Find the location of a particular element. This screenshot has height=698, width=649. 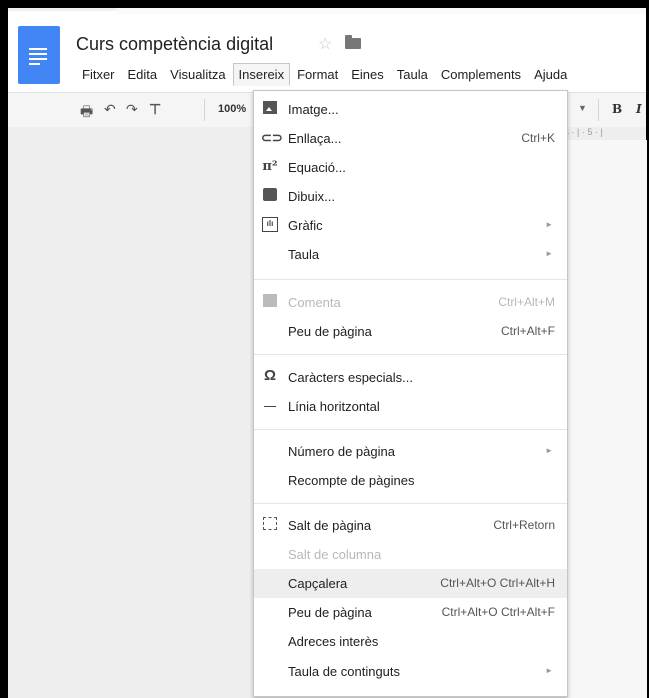

star-icon: ☆ is located at coordinates (325, 44).